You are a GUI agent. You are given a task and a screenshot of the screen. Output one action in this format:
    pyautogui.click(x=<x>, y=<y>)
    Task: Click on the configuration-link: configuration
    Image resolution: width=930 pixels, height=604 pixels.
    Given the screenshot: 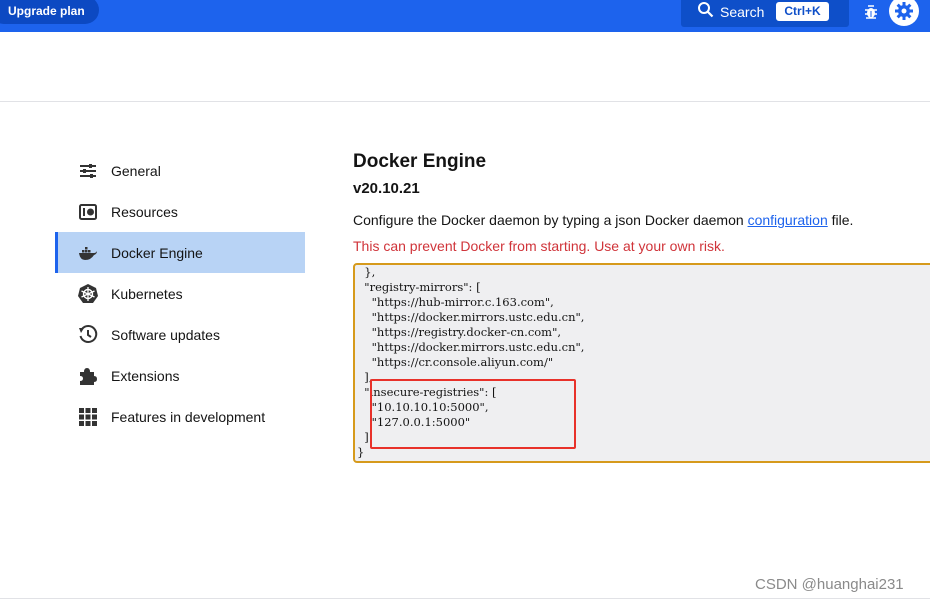 What is the action you would take?
    pyautogui.click(x=788, y=220)
    